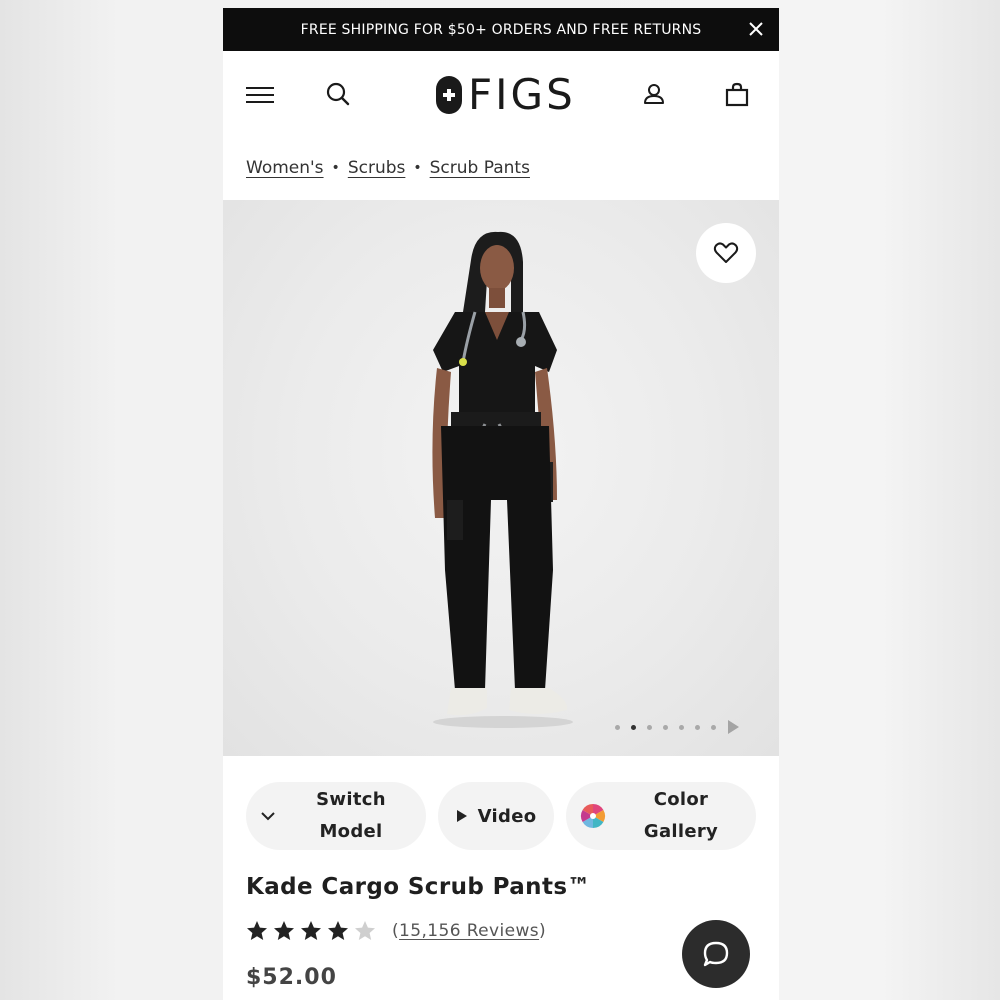  Describe the element at coordinates (351, 799) in the screenshot. I see `switch-model-label-line1: Switch` at that location.